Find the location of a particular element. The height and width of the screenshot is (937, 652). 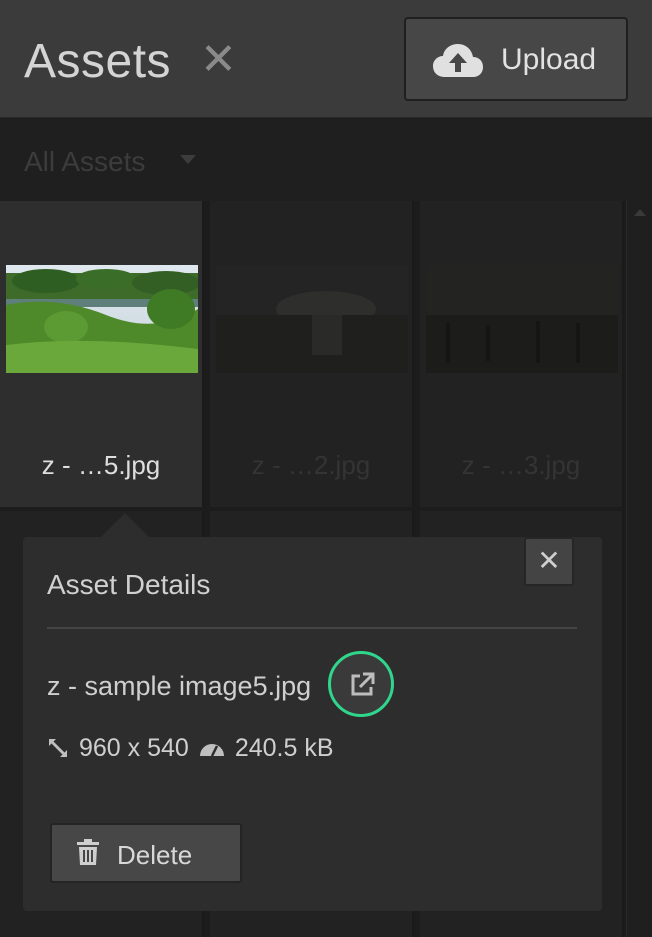

caret-down-icon is located at coordinates (188, 160).